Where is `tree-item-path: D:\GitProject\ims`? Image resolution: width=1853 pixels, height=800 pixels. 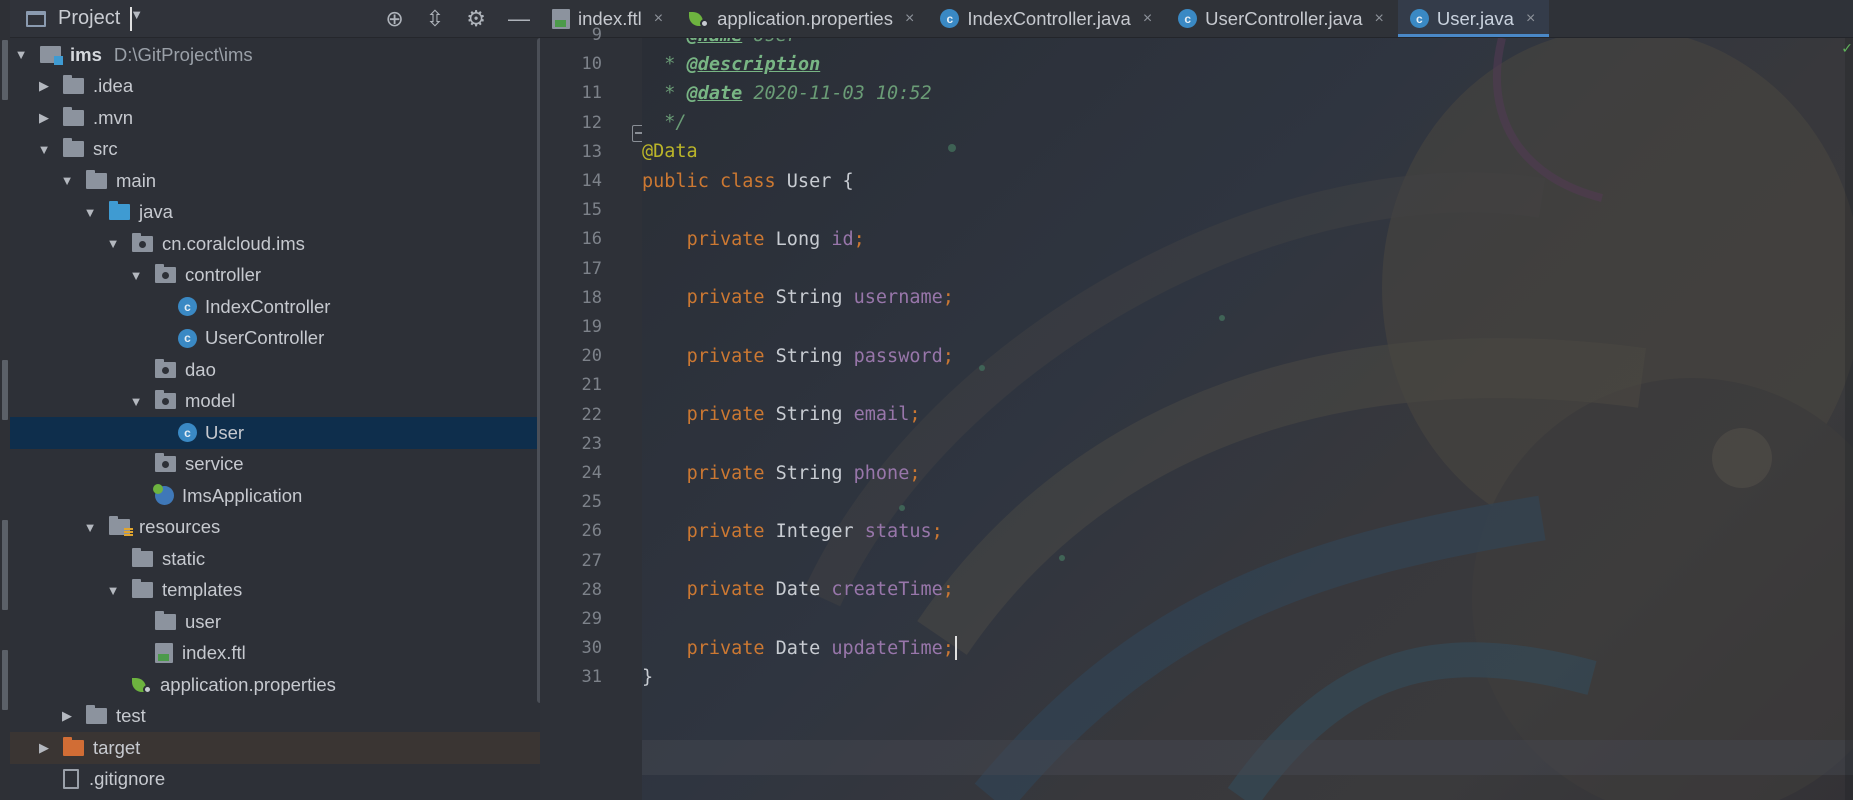 tree-item-path: D:\GitProject\ims is located at coordinates (183, 54).